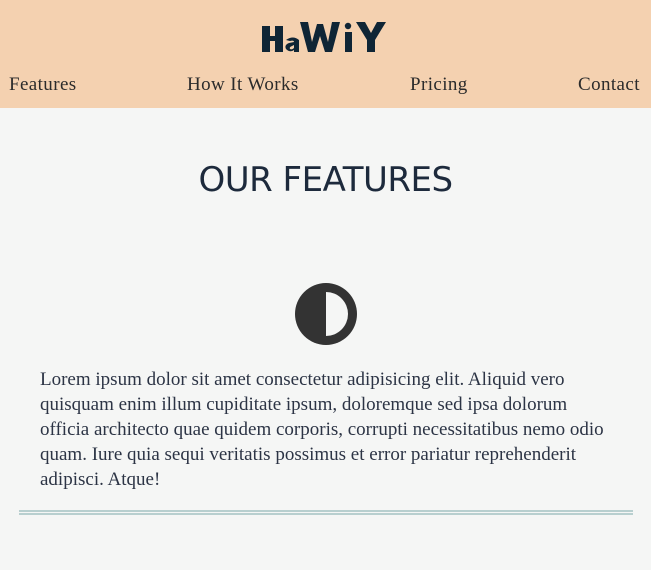  What do you see at coordinates (439, 85) in the screenshot?
I see `nav-link-pricing: Pricing` at bounding box center [439, 85].